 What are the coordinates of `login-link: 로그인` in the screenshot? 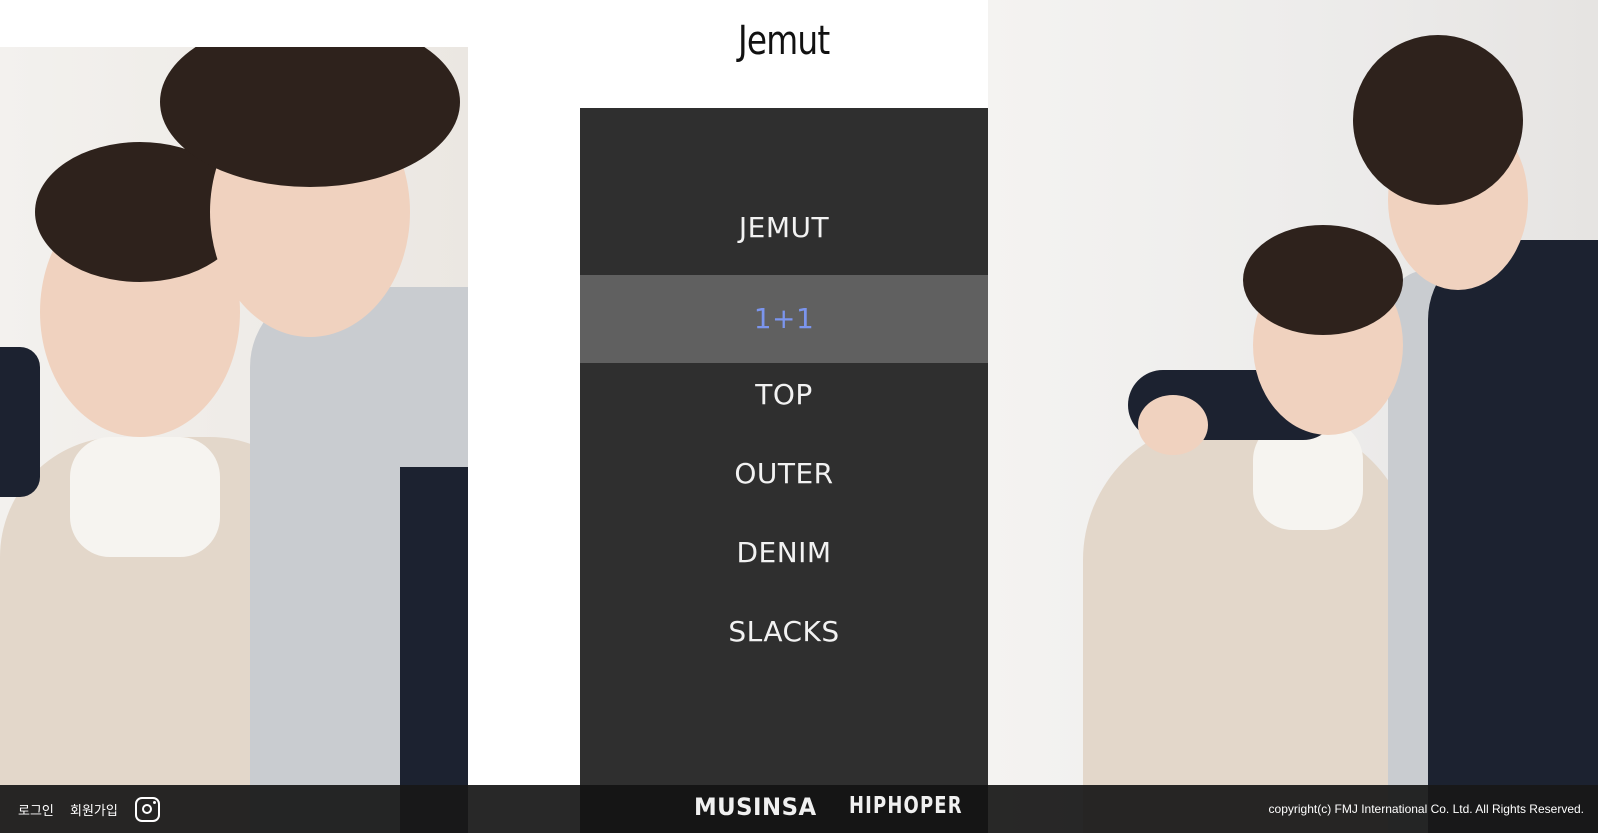 It's located at (36, 809).